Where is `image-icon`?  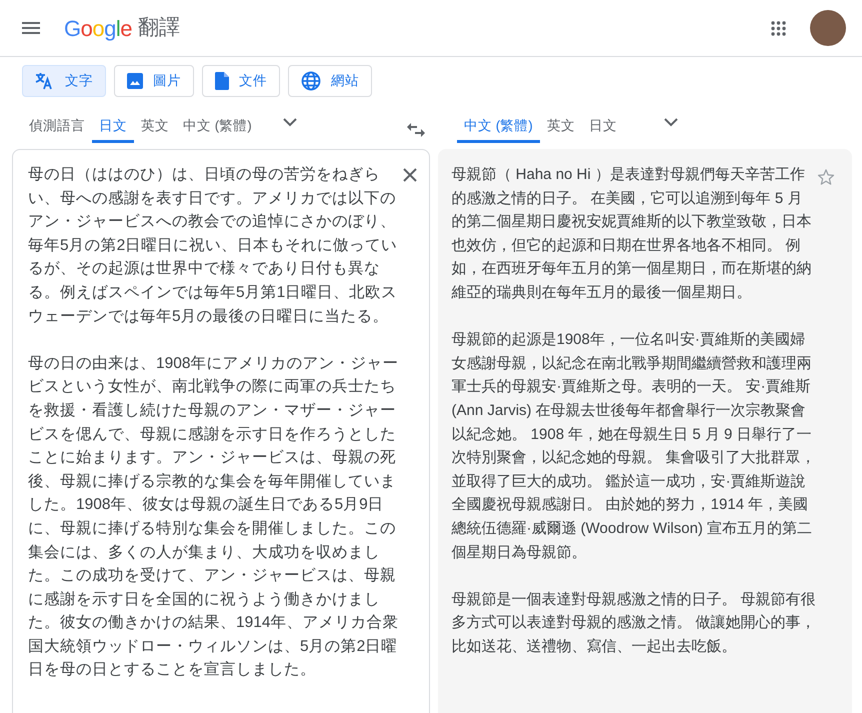
image-icon is located at coordinates (135, 81).